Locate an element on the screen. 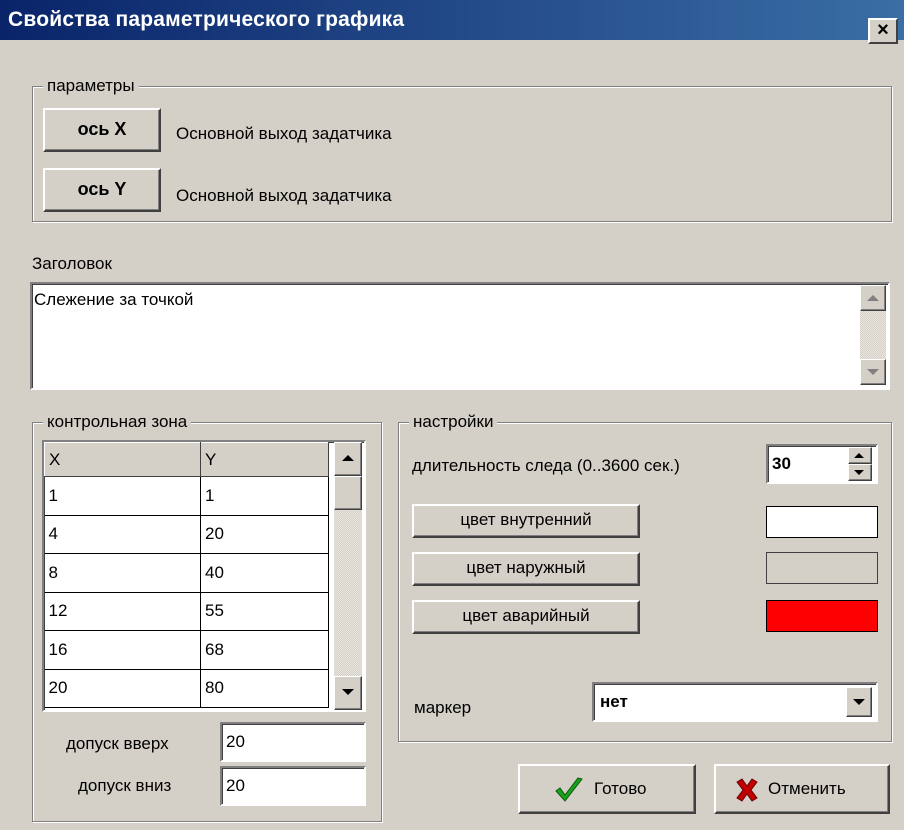  outer-color-swatch is located at coordinates (822, 568).